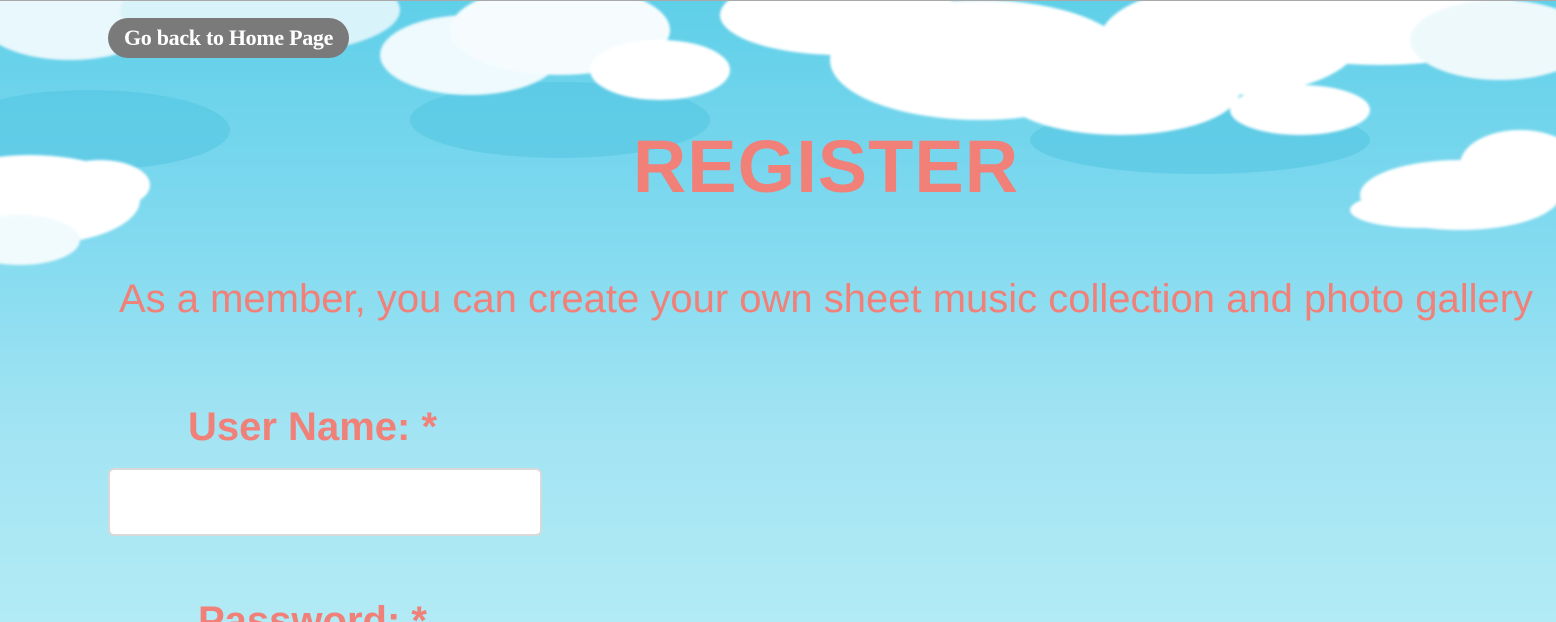  Describe the element at coordinates (312, 610) in the screenshot. I see `password-label: Password: *` at that location.